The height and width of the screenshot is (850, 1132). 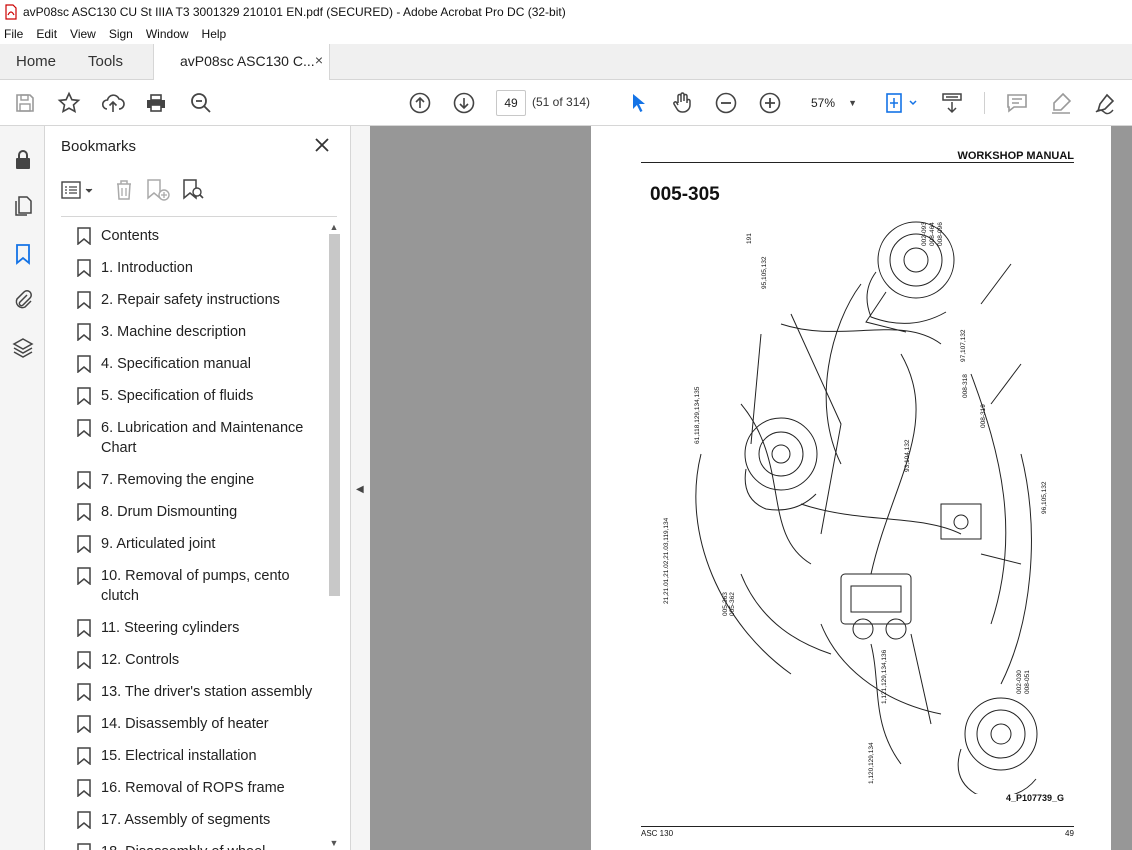 I want to click on svg-text: 21,21.01,21.02,21.03,119,134, so click(x=666, y=560).